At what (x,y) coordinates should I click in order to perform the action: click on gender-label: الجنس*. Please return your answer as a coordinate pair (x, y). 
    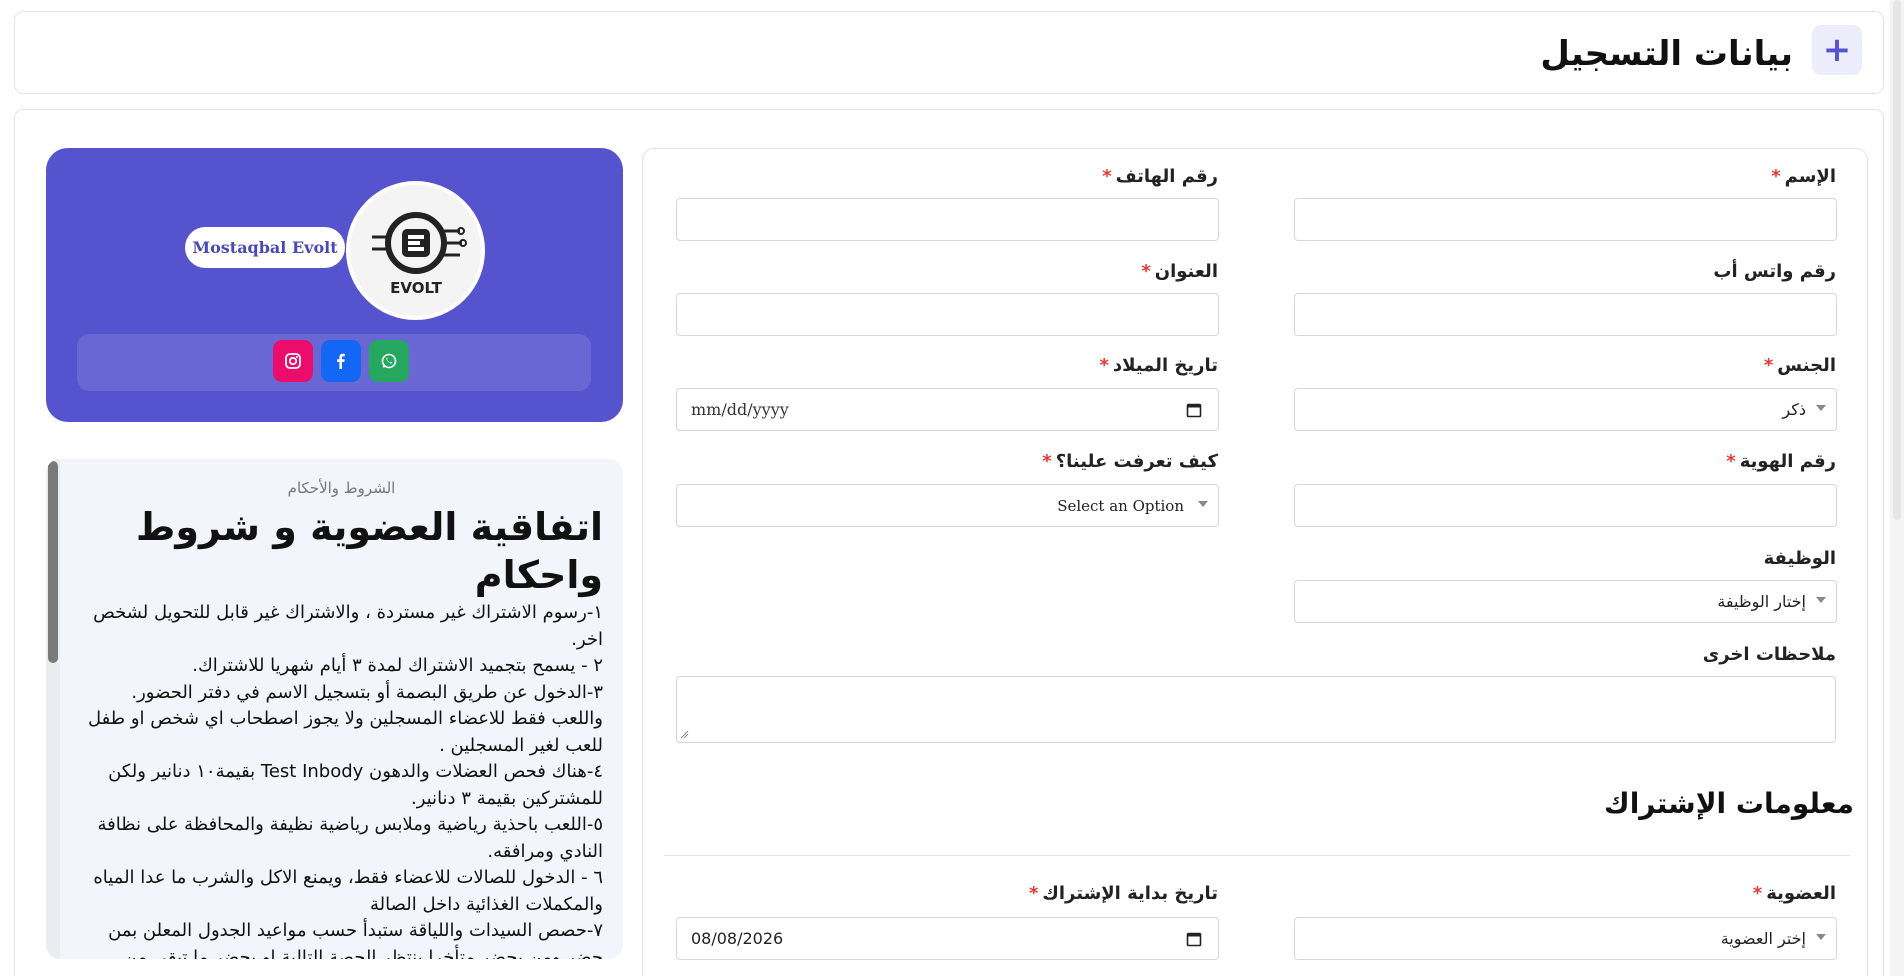
    Looking at the image, I should click on (1799, 365).